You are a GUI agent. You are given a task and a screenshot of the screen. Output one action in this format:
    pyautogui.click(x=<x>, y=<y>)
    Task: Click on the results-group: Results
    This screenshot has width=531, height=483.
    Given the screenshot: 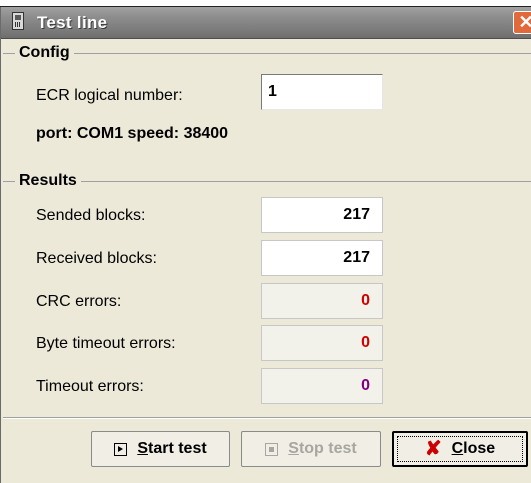 What is the action you would take?
    pyautogui.click(x=267, y=181)
    